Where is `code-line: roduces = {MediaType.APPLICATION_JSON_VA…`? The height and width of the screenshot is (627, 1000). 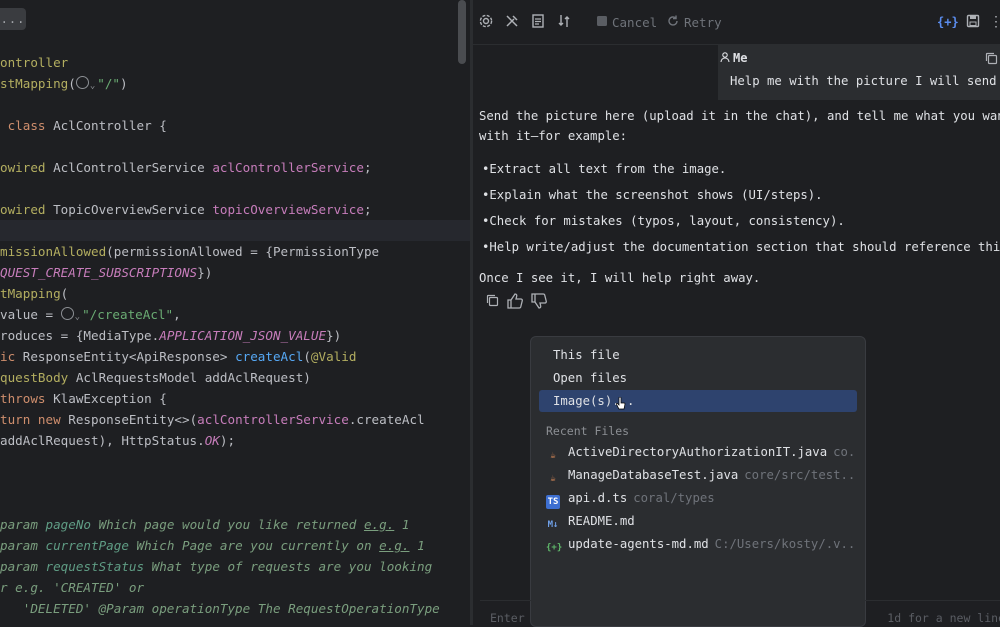
code-line: roduces = {MediaType.APPLICATION_JSON_VA… is located at coordinates (170, 335).